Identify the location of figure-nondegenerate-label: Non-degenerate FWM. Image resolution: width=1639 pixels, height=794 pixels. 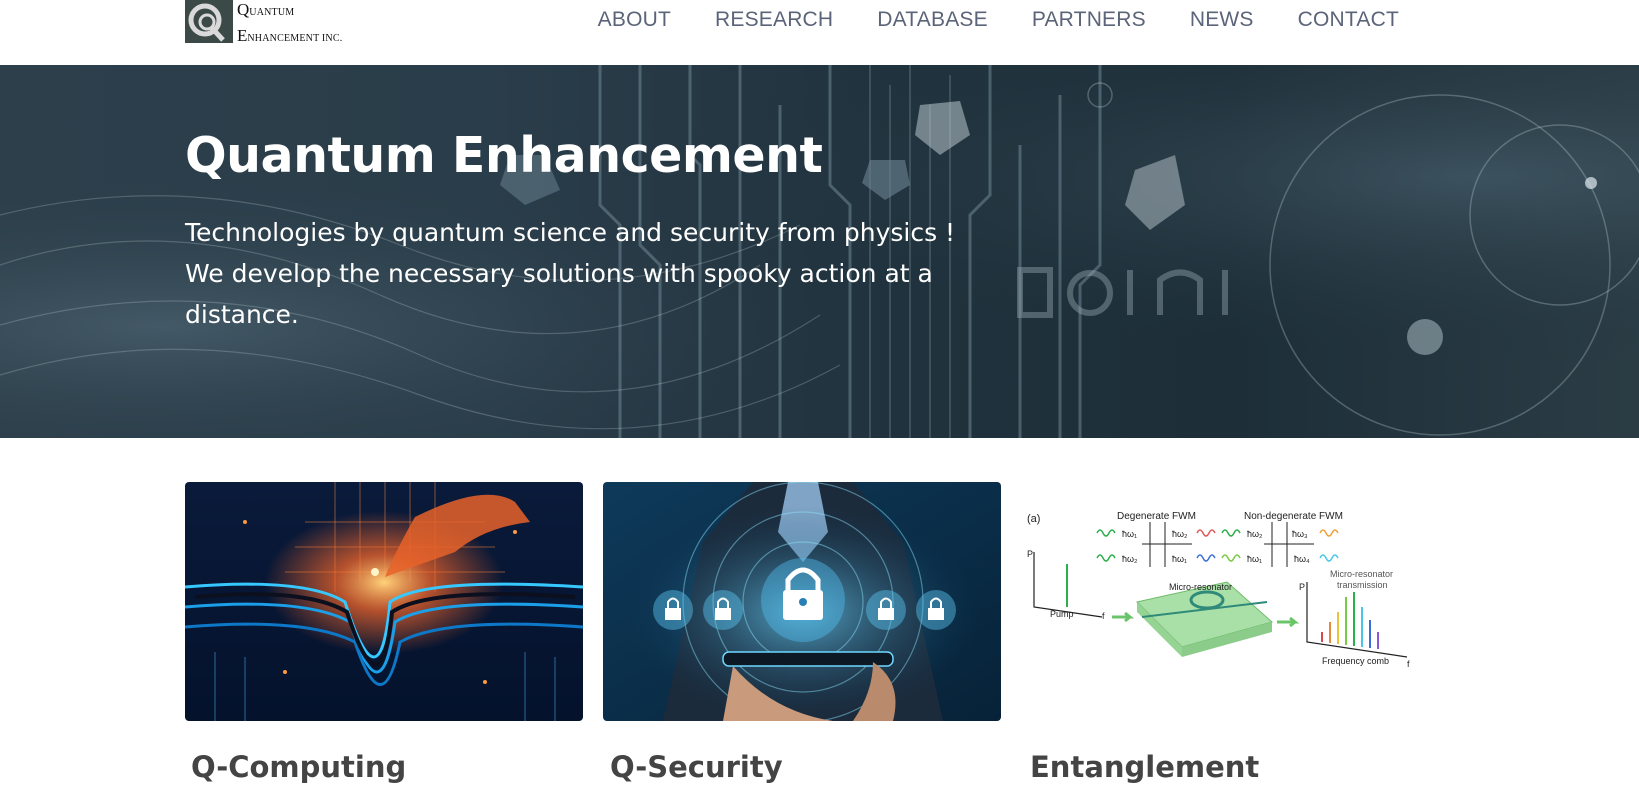
(1293, 516).